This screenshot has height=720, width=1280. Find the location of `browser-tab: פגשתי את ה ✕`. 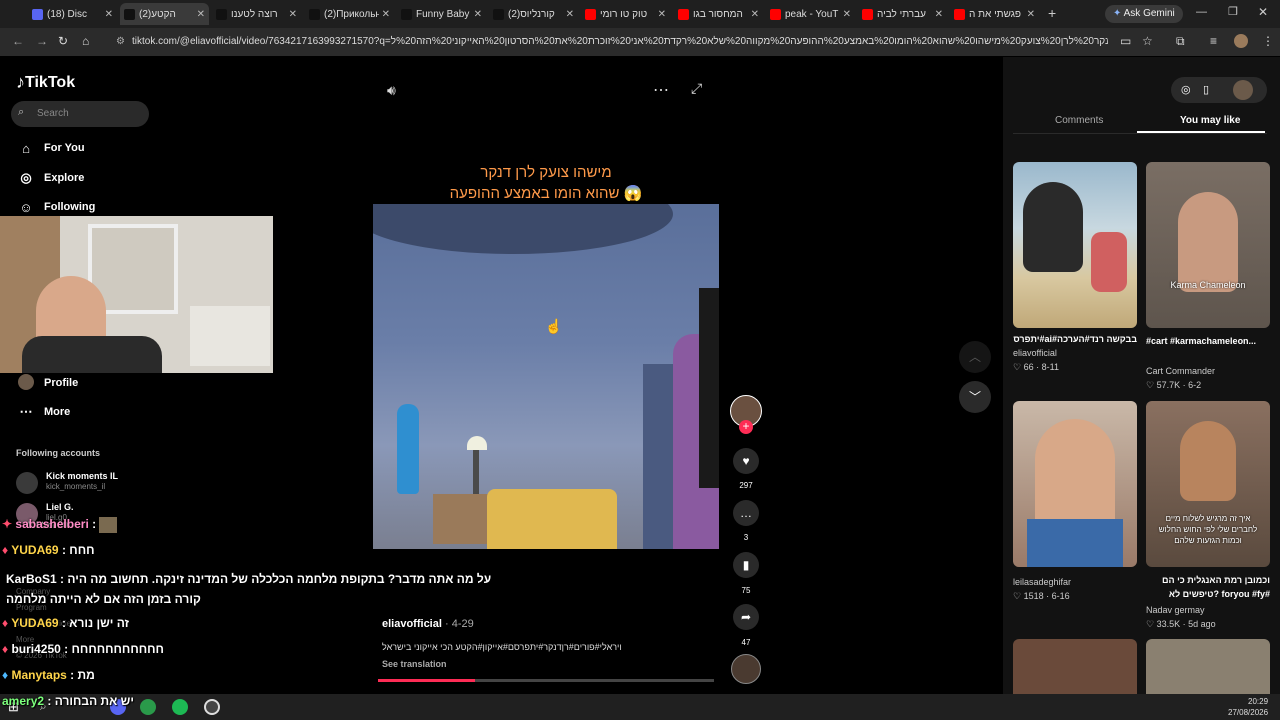

browser-tab: פגשתי את ה ✕ is located at coordinates (994, 14).